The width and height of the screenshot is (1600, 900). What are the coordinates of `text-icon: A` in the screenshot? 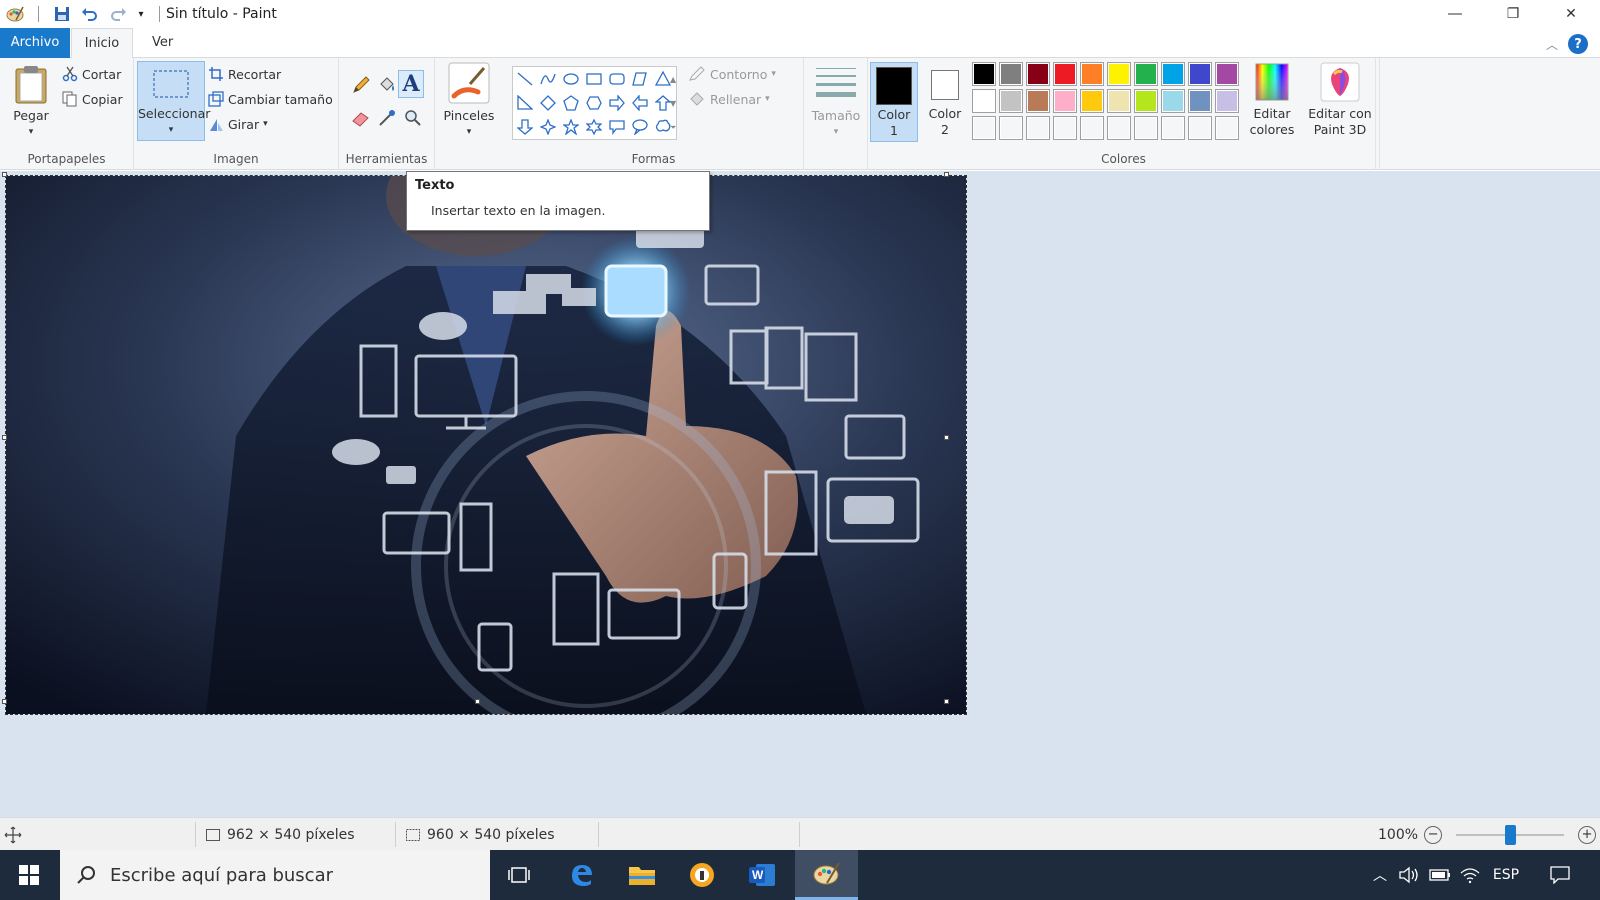 It's located at (411, 84).